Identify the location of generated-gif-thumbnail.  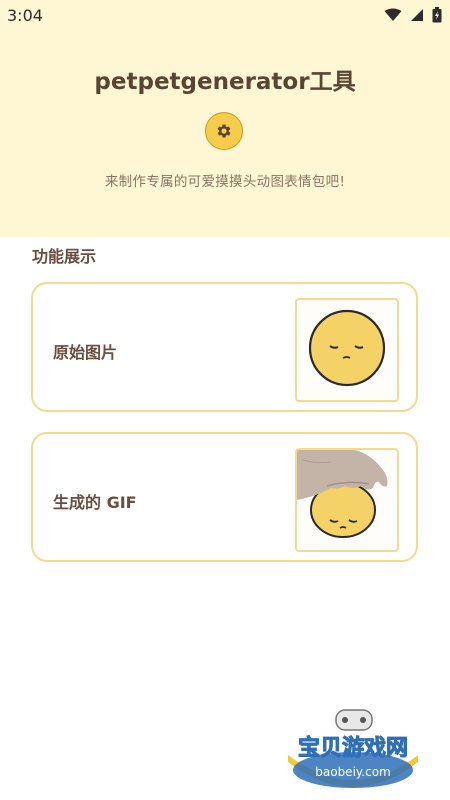
(347, 500).